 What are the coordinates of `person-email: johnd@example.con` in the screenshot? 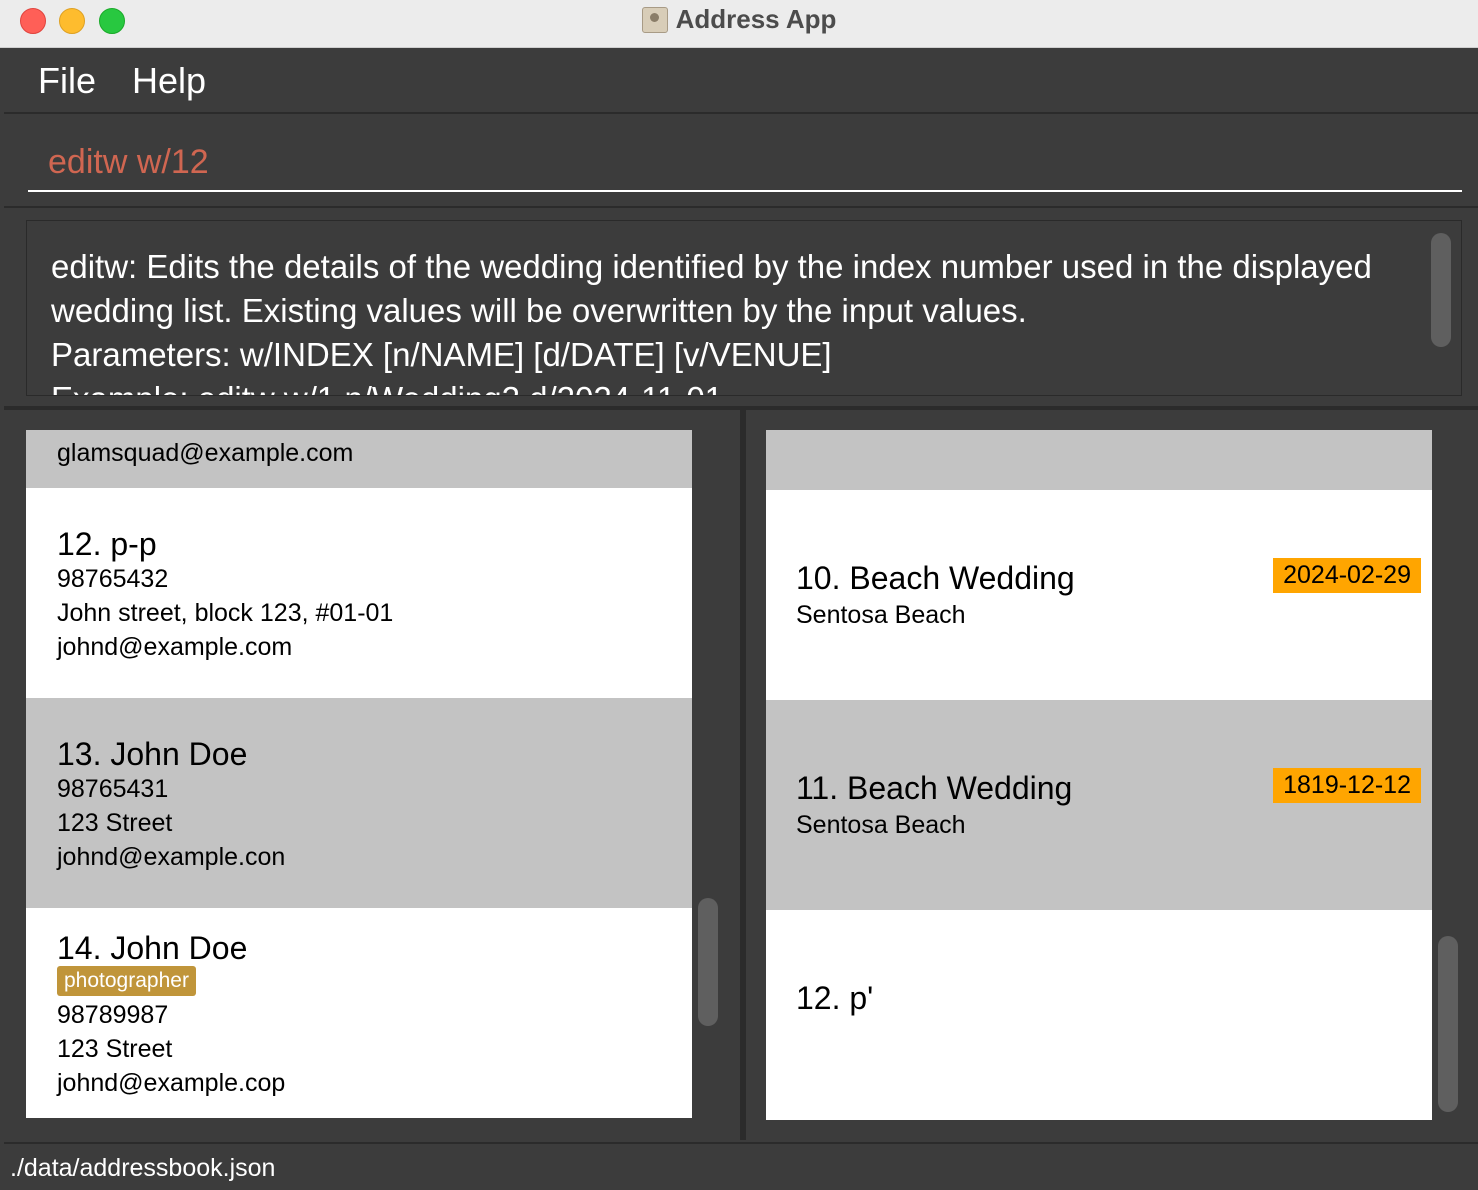 It's located at (171, 857).